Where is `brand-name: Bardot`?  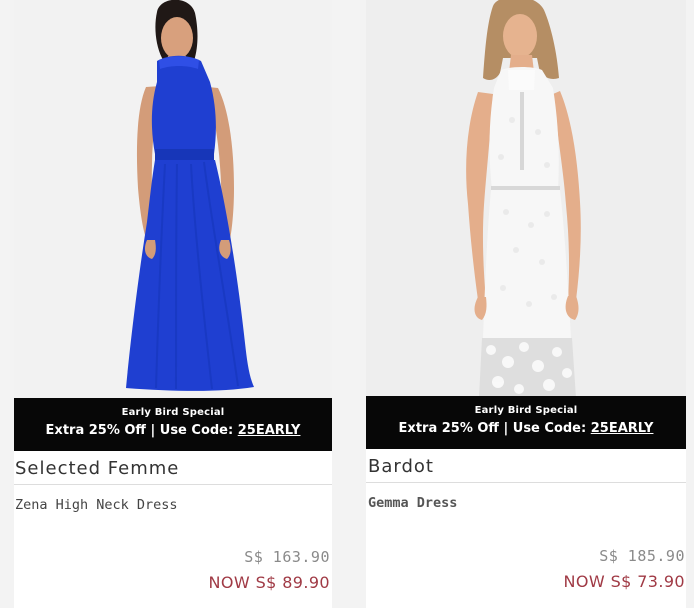 brand-name: Bardot is located at coordinates (401, 467).